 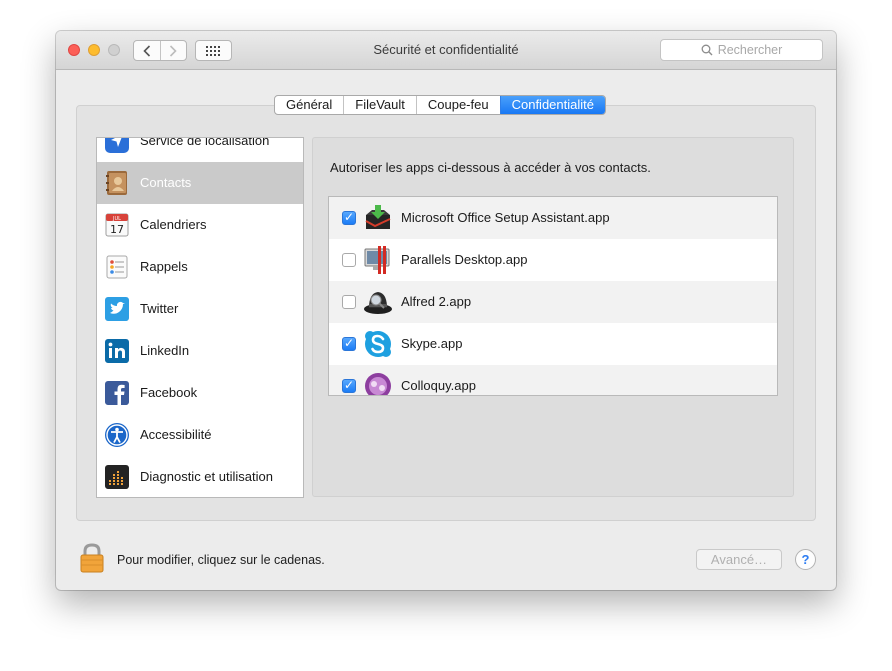 I want to click on skype-icon, so click(x=378, y=344).